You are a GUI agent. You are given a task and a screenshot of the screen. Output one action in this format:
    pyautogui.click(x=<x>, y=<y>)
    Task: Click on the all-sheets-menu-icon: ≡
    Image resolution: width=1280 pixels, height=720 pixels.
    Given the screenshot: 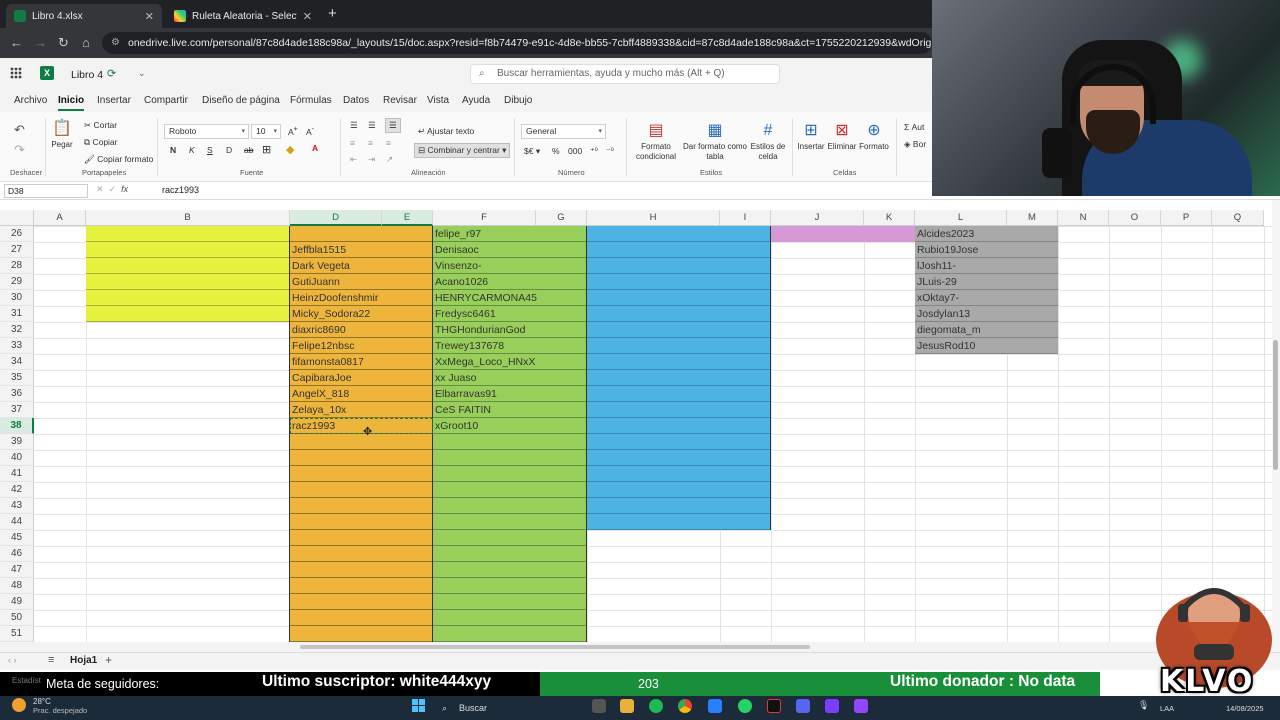 What is the action you would take?
    pyautogui.click(x=51, y=660)
    